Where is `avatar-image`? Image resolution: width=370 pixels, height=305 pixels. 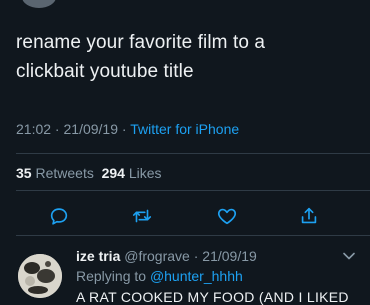
avatar-image is located at coordinates (40, 276).